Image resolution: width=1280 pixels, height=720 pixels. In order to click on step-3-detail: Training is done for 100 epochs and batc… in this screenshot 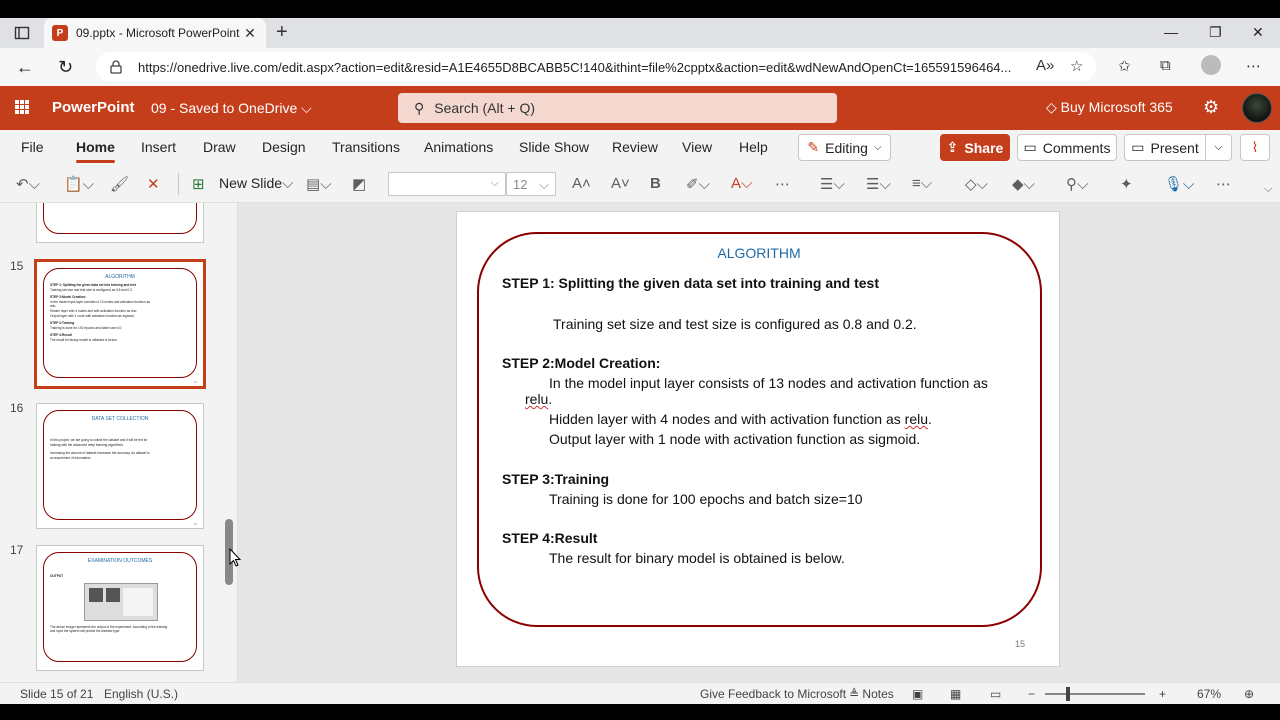, I will do `click(706, 499)`.